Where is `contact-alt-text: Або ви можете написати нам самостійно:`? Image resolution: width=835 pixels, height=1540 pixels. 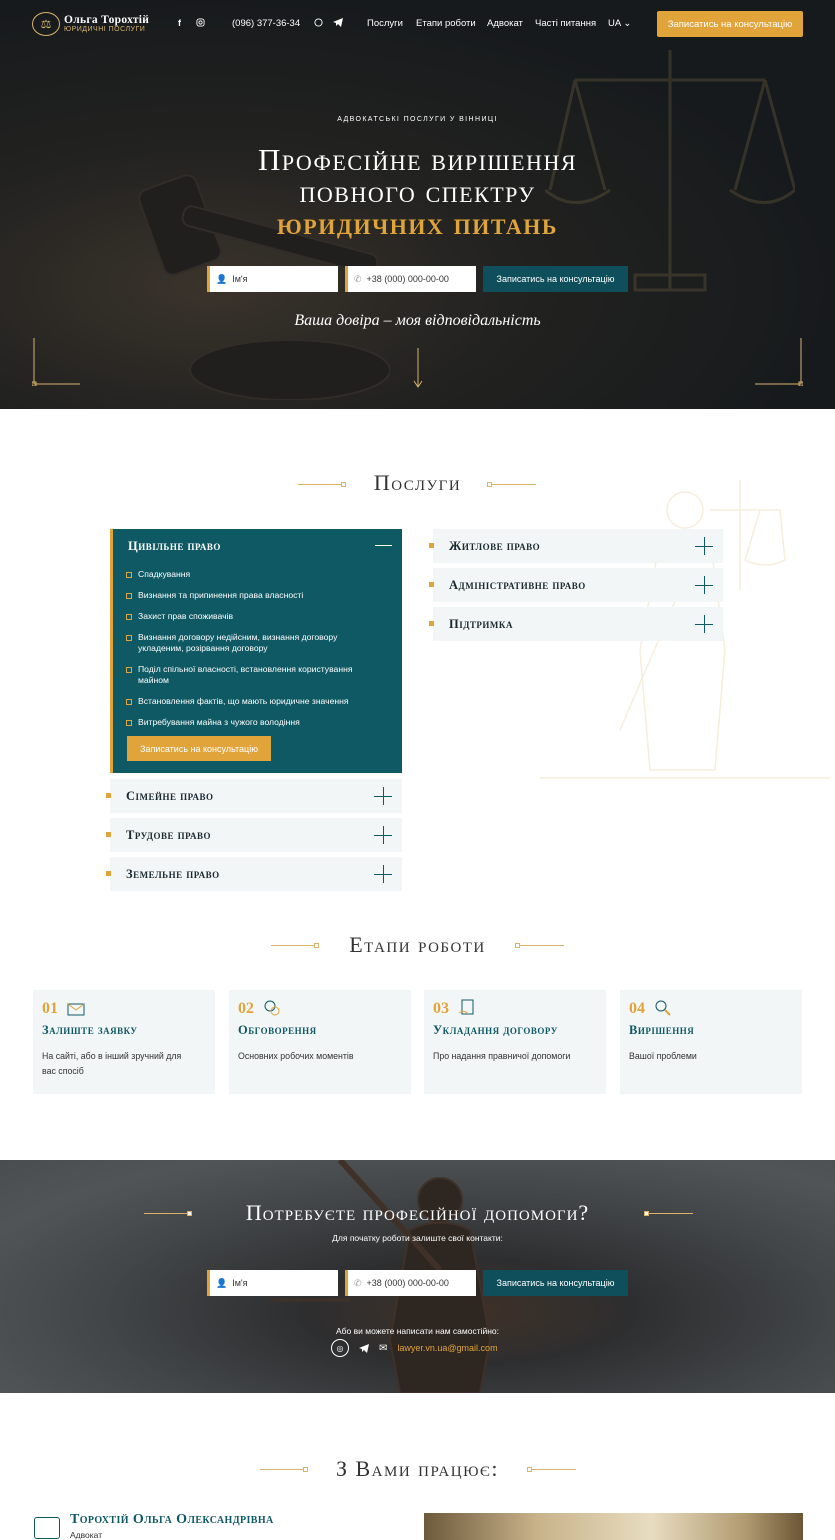 contact-alt-text: Або ви можете написати нам самостійно: is located at coordinates (417, 1331).